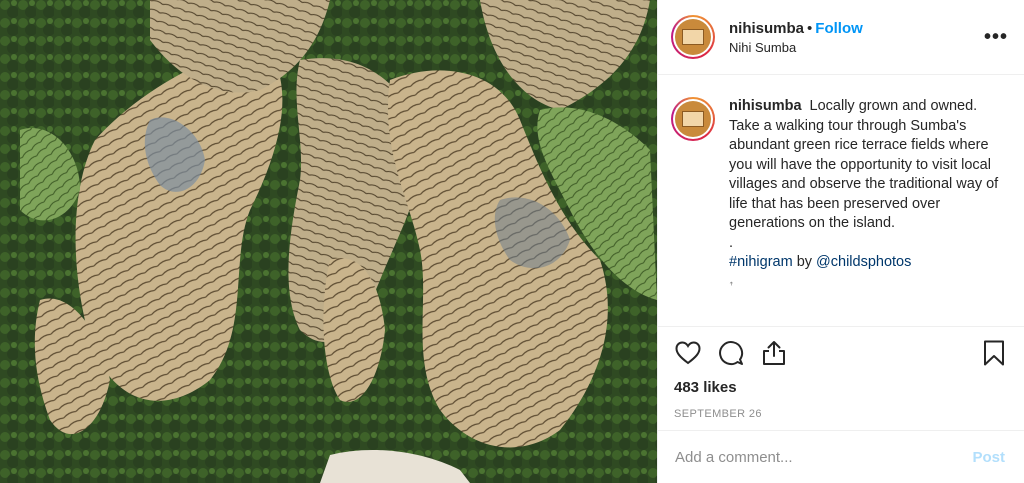  Describe the element at coordinates (839, 28) in the screenshot. I see `follow-button: Follow` at that location.